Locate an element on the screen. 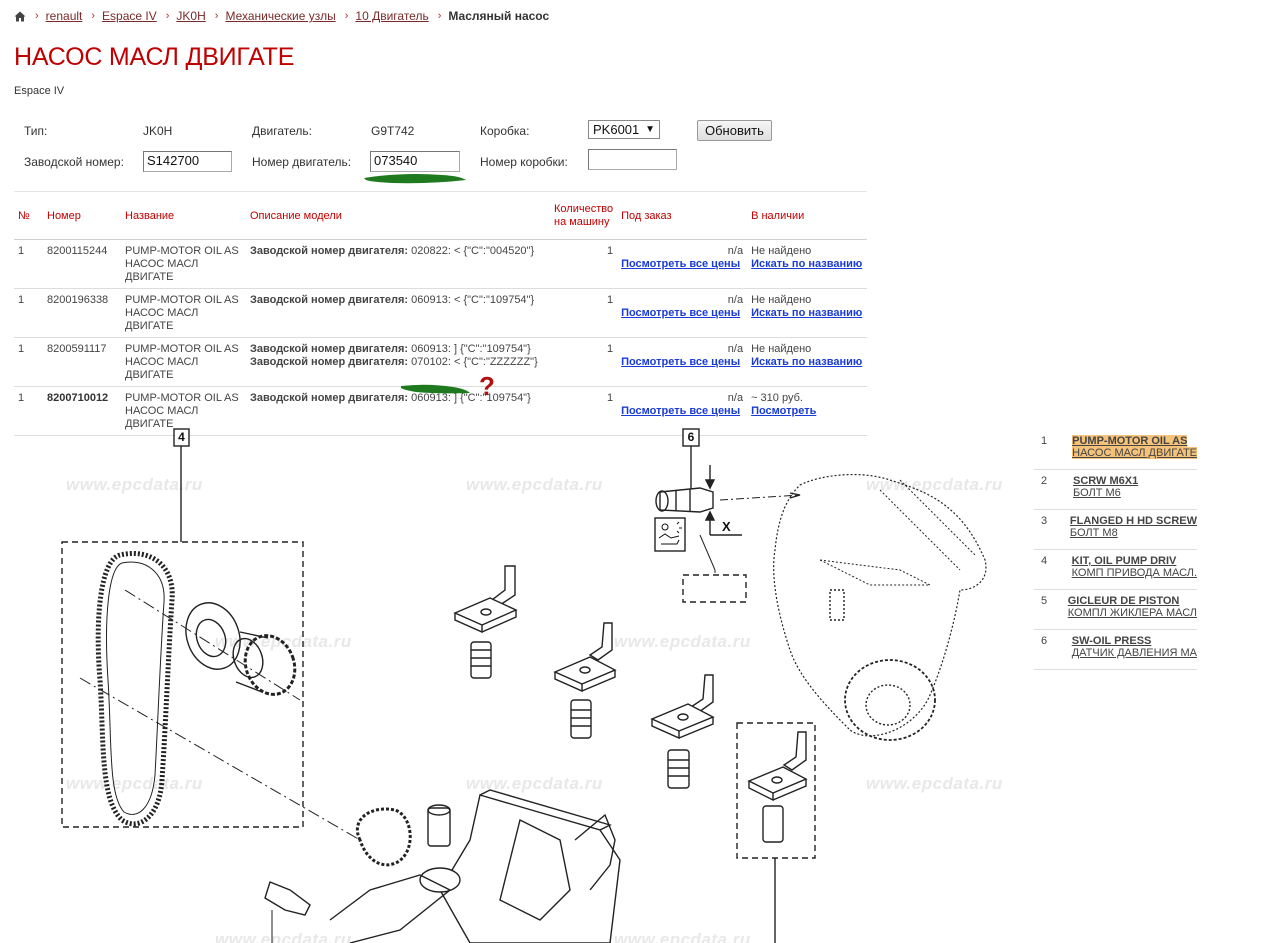 The width and height of the screenshot is (1276, 943). legend-item: 3 FLANGED H HD SCREW БОЛТ М8 is located at coordinates (1115, 530).